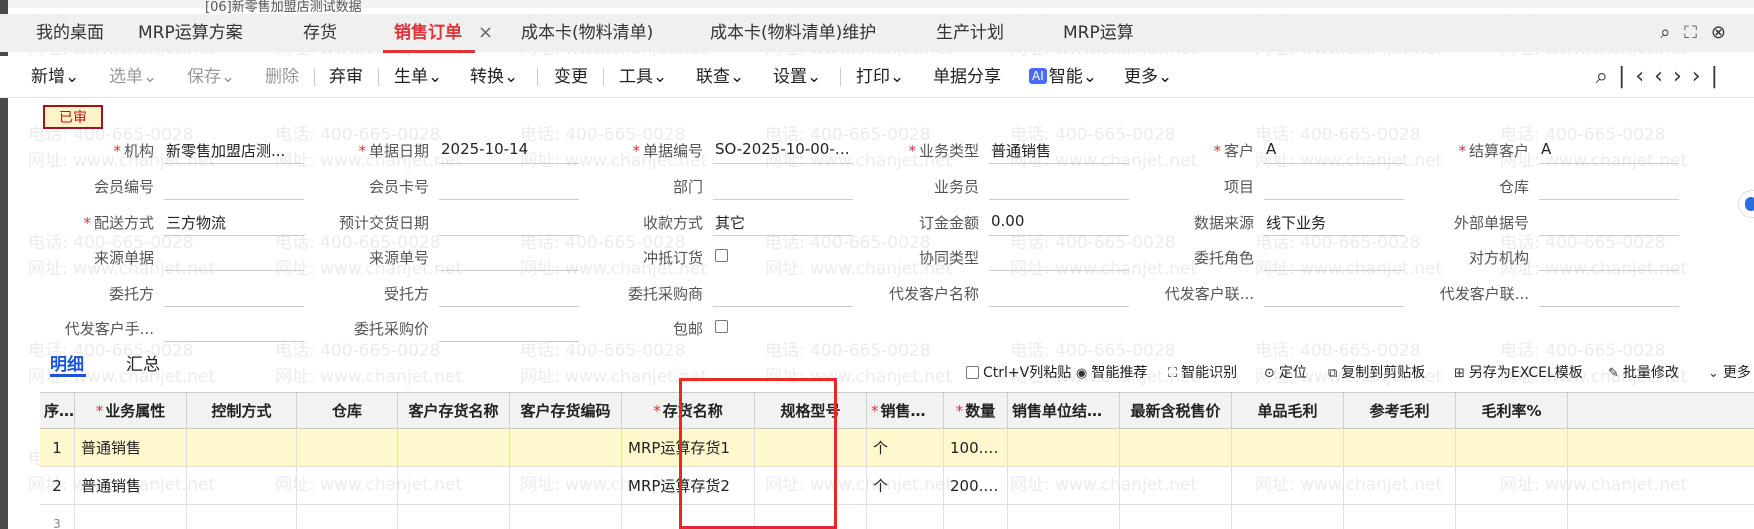 The width and height of the screenshot is (1754, 529). I want to click on copy-to-clipboard-button: ⧉ 复制到剪贴板, so click(1376, 372).